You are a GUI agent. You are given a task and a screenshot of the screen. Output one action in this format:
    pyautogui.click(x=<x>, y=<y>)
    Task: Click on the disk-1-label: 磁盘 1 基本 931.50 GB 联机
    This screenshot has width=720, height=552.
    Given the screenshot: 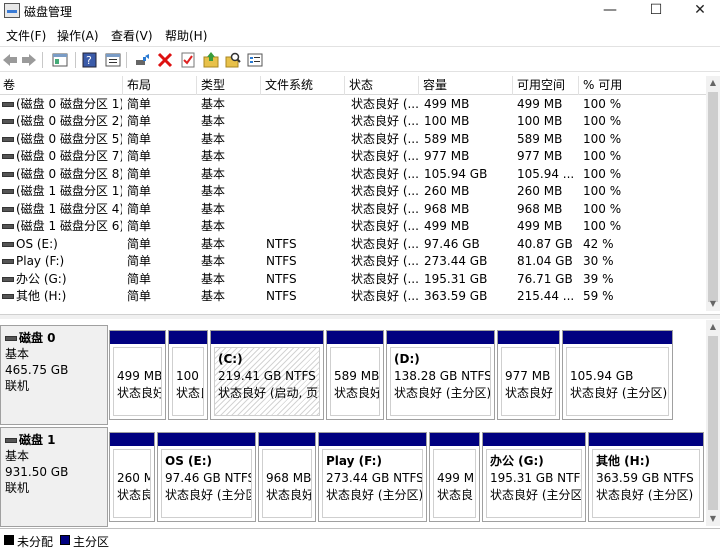 What is the action you would take?
    pyautogui.click(x=54, y=477)
    